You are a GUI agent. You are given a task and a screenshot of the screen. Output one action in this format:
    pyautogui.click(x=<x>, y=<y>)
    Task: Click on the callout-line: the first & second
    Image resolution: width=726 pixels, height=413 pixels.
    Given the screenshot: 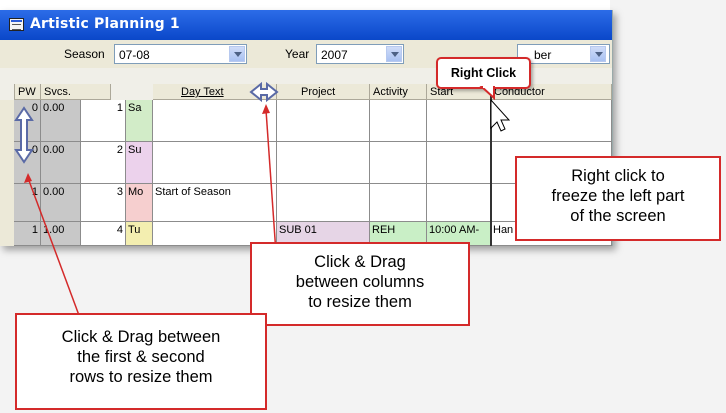 What is the action you would take?
    pyautogui.click(x=141, y=357)
    